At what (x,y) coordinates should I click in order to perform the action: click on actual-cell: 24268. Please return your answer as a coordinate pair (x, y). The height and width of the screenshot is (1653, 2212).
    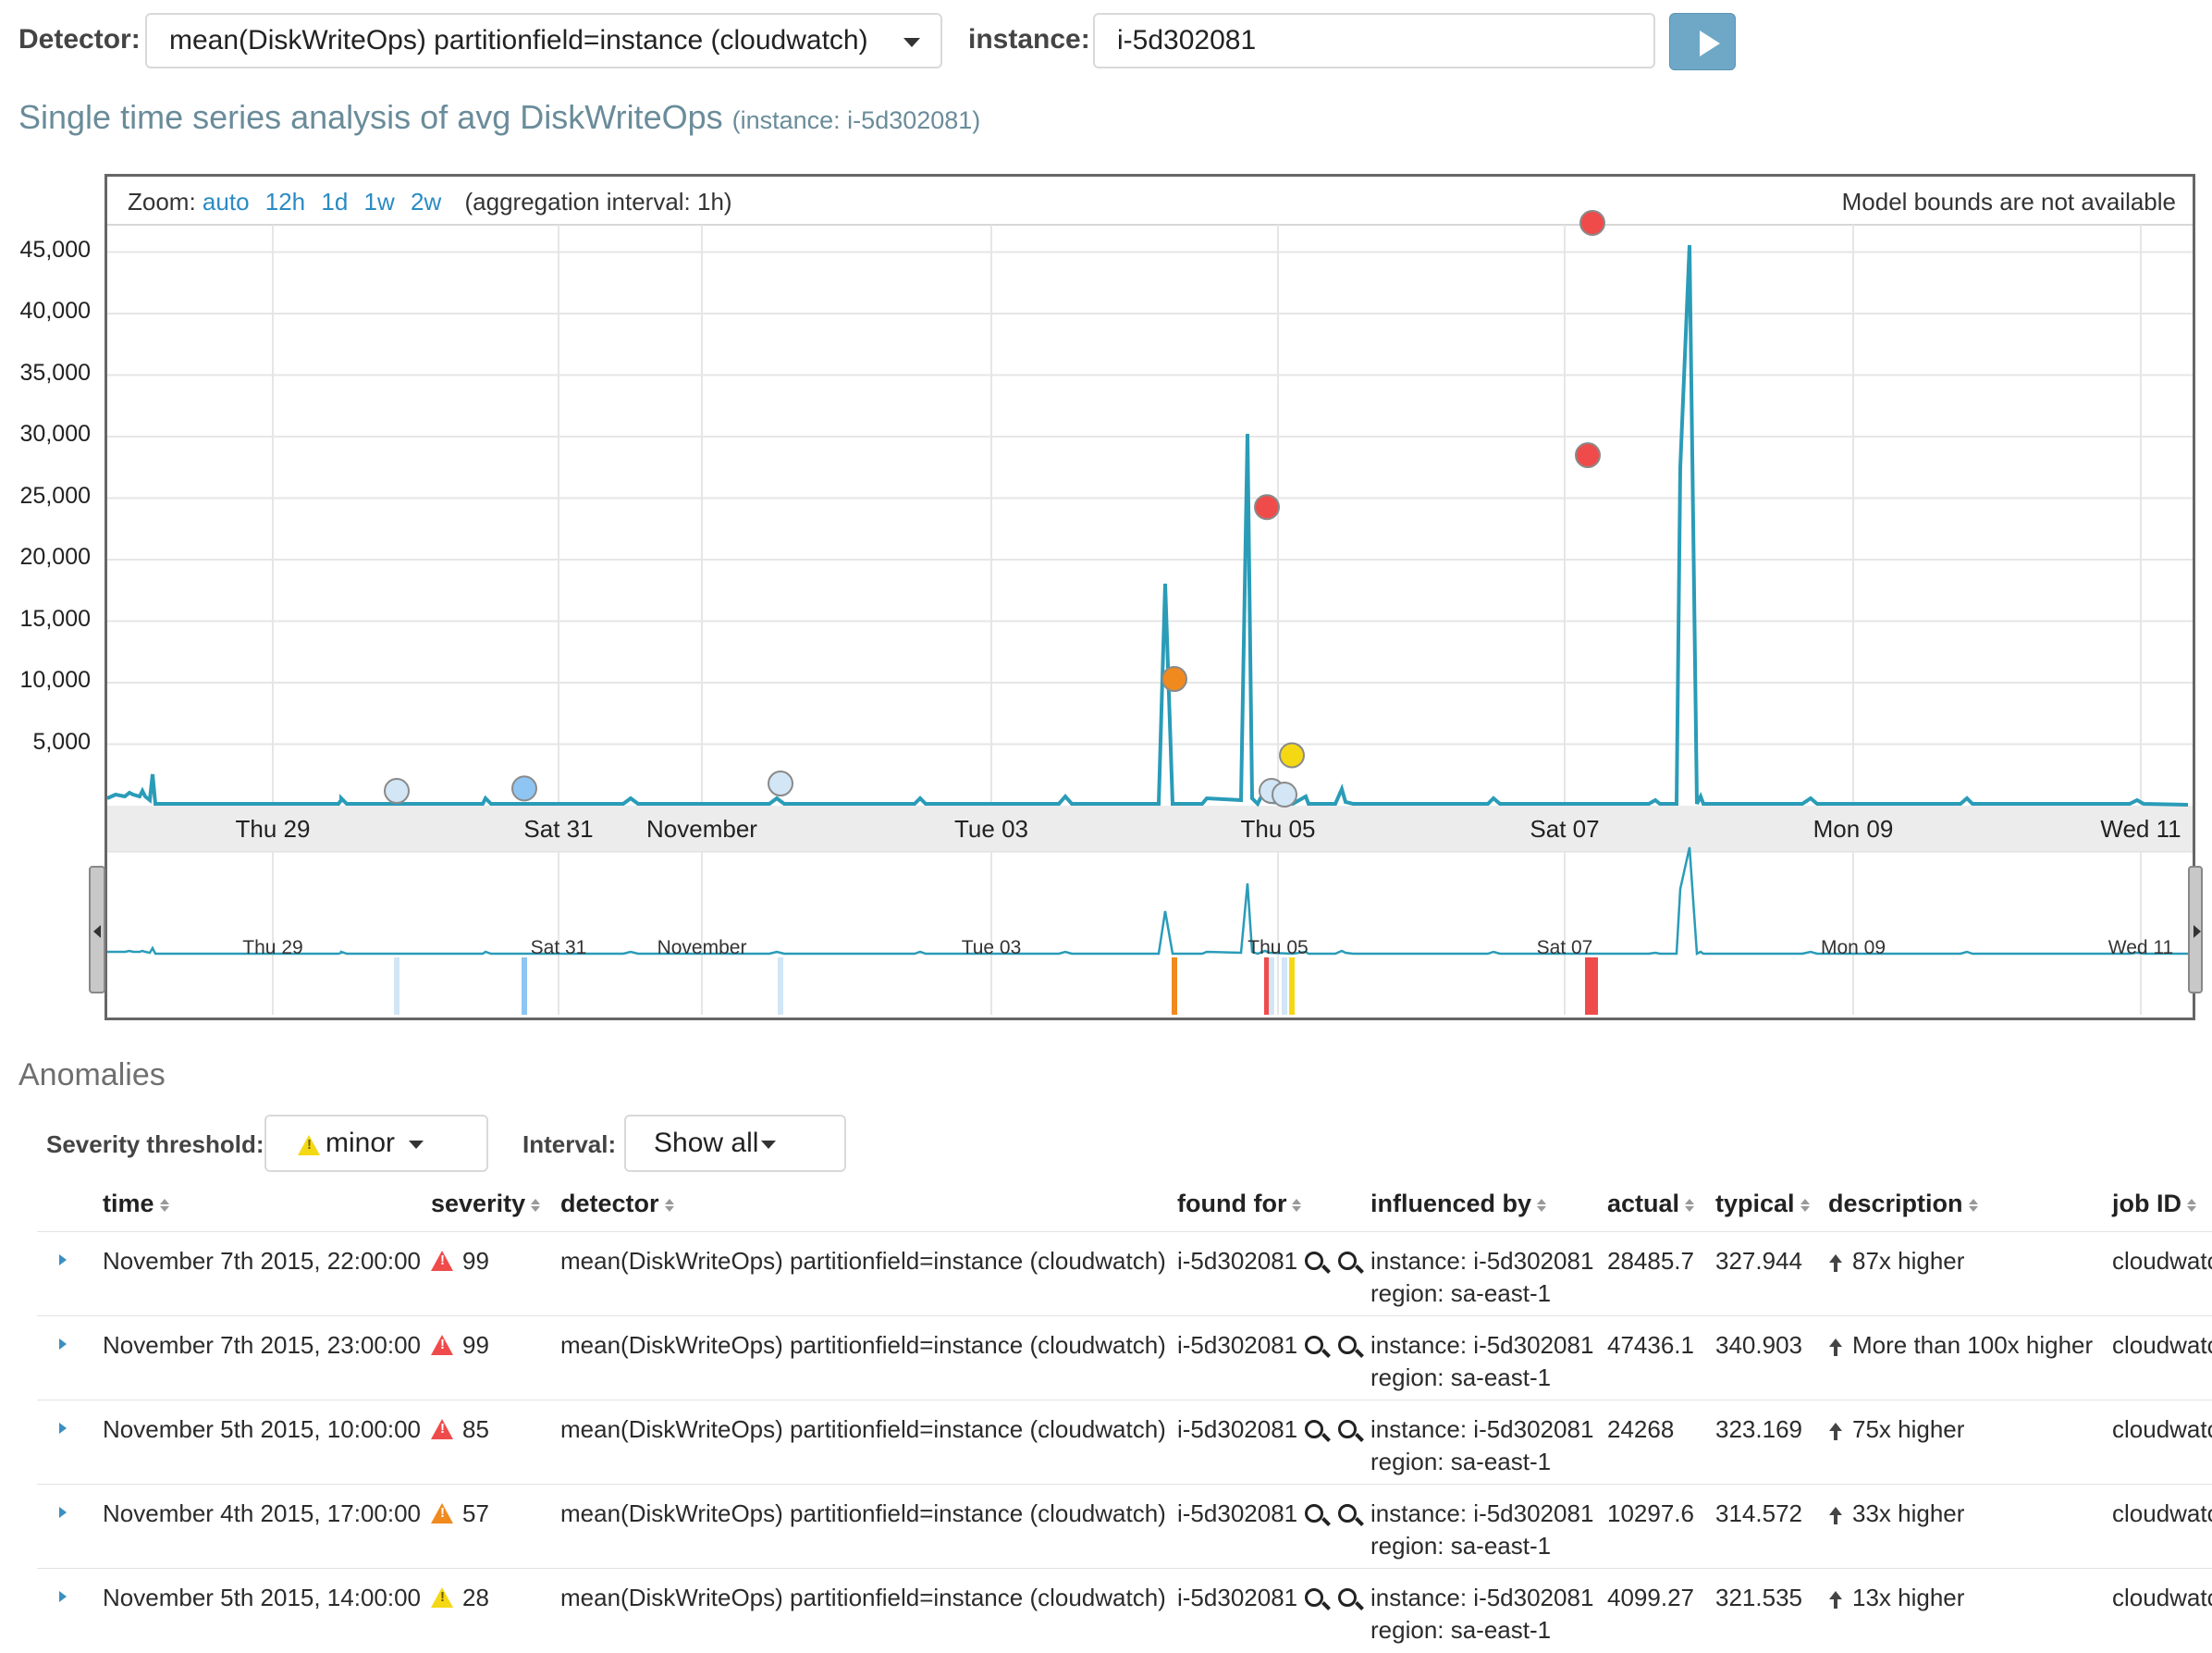
    Looking at the image, I should click on (1641, 1429).